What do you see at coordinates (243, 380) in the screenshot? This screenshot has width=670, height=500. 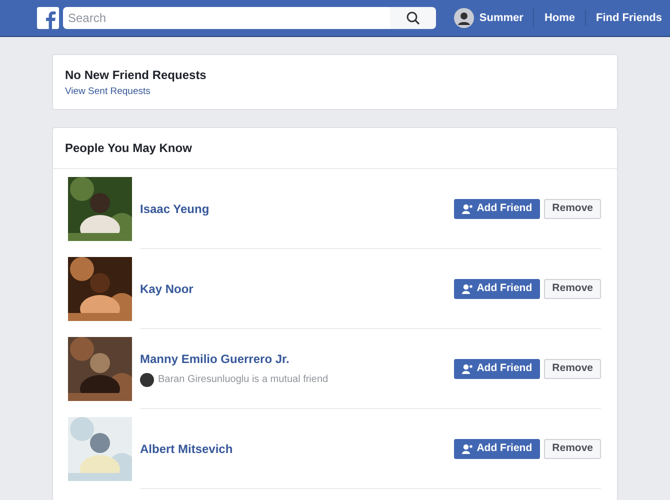 I see `mutual-friend-text: Baran Giresunluoglu is a mutual friend` at bounding box center [243, 380].